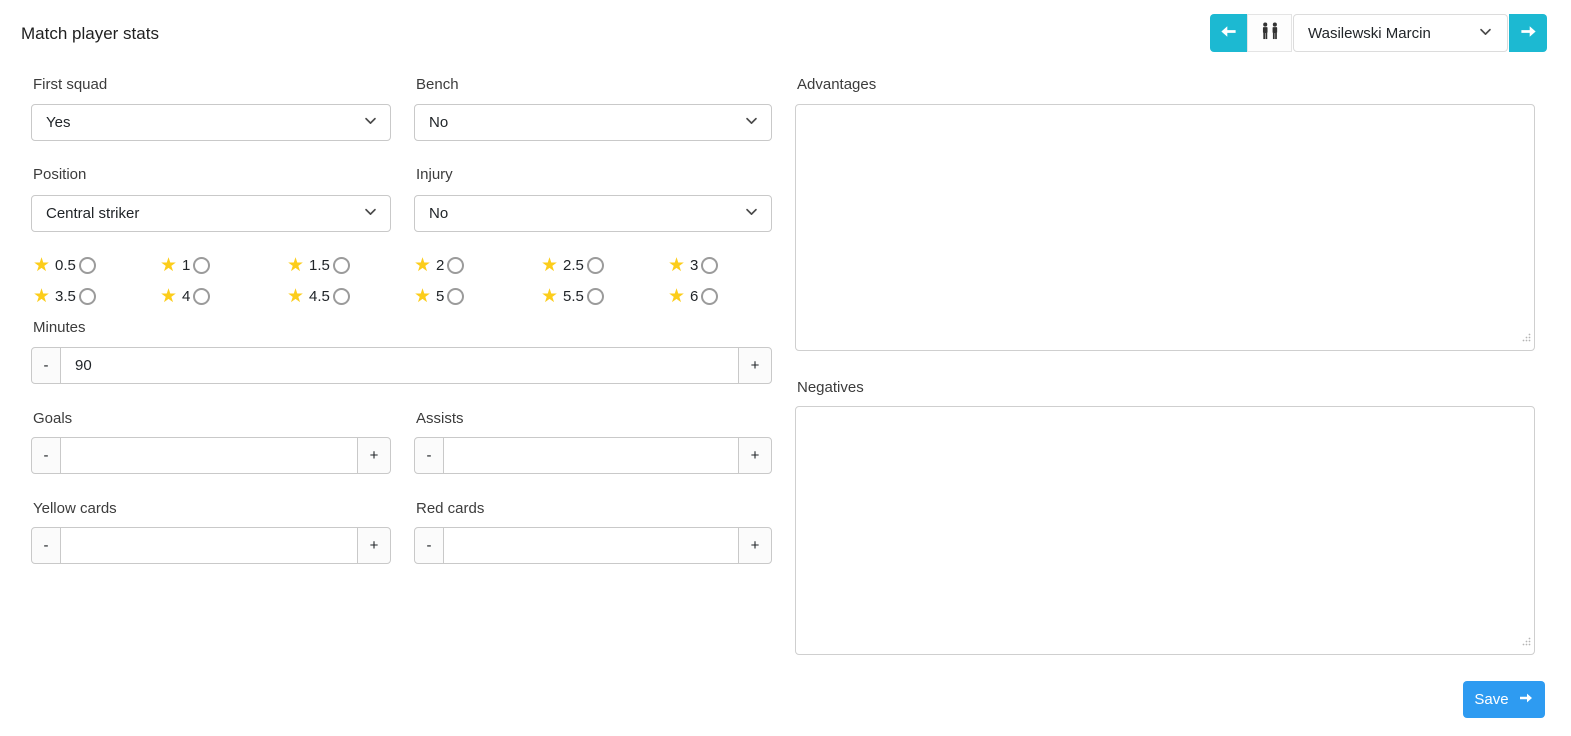  I want to click on next-player-button, so click(1528, 33).